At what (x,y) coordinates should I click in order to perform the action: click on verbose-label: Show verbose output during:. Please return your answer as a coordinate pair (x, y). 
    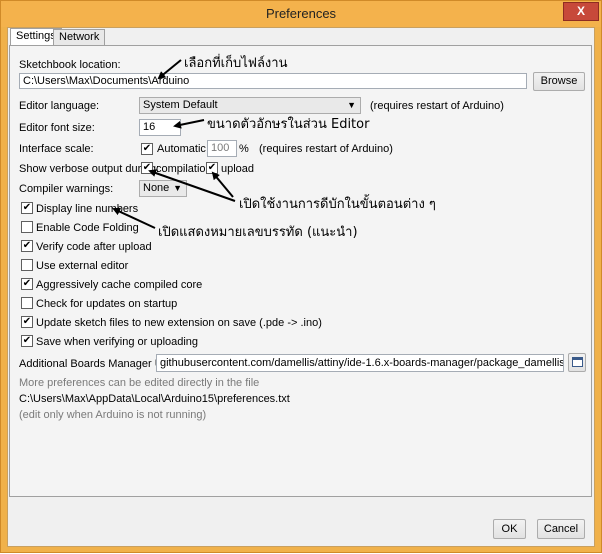
    Looking at the image, I should click on (89, 169).